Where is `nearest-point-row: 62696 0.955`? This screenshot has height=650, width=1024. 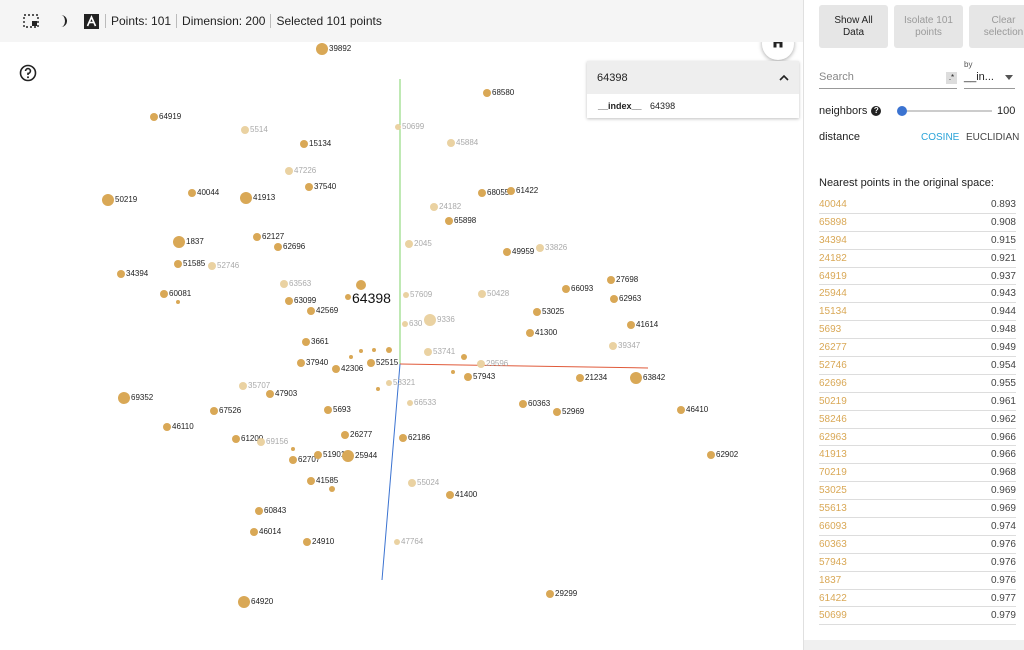 nearest-point-row: 62696 0.955 is located at coordinates (917, 384).